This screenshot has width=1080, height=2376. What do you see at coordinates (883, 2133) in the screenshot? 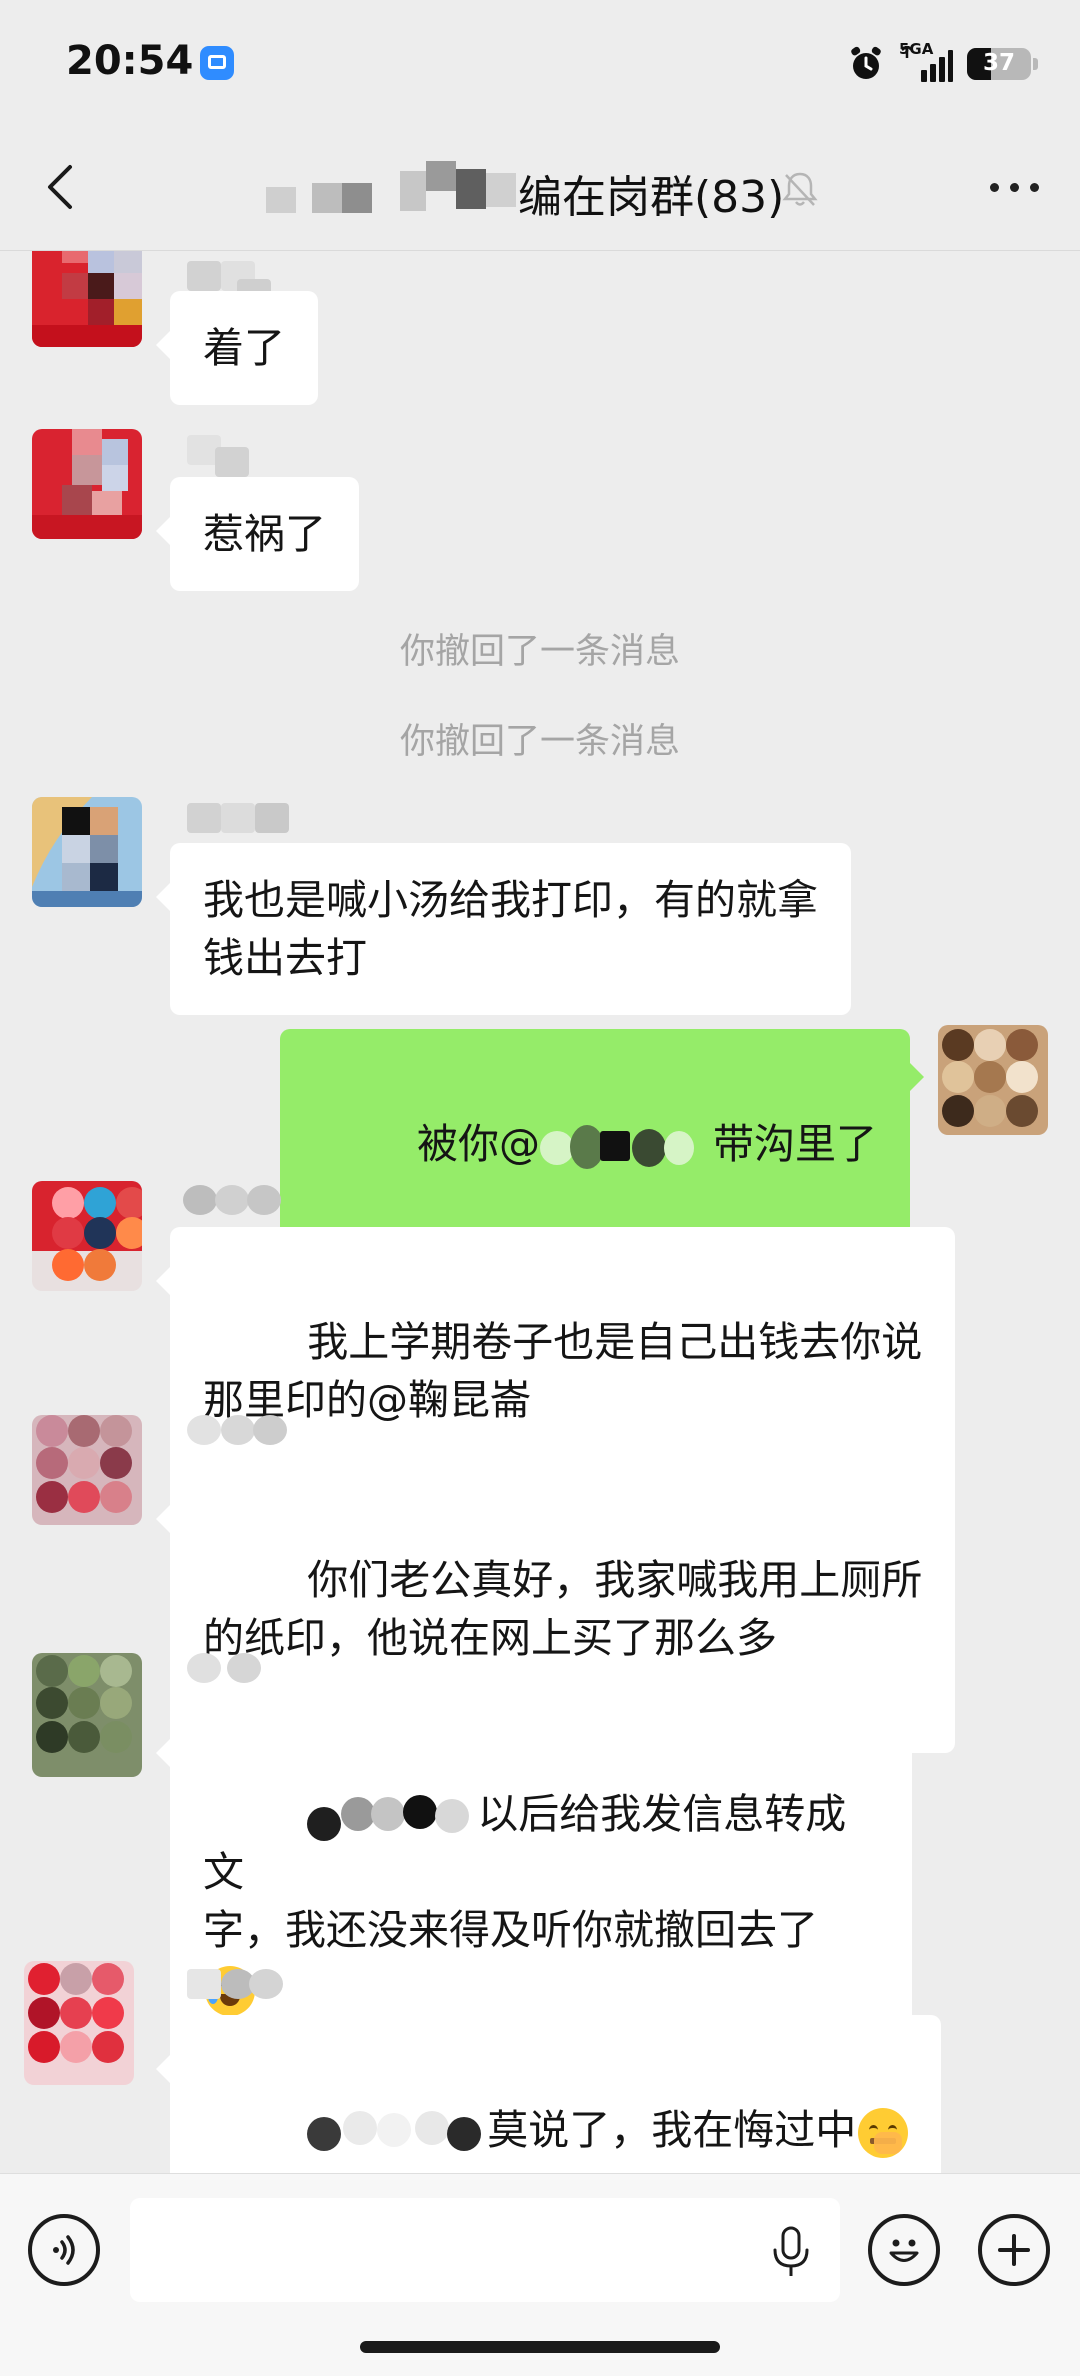
I see `zipper-mouth-emoji` at bounding box center [883, 2133].